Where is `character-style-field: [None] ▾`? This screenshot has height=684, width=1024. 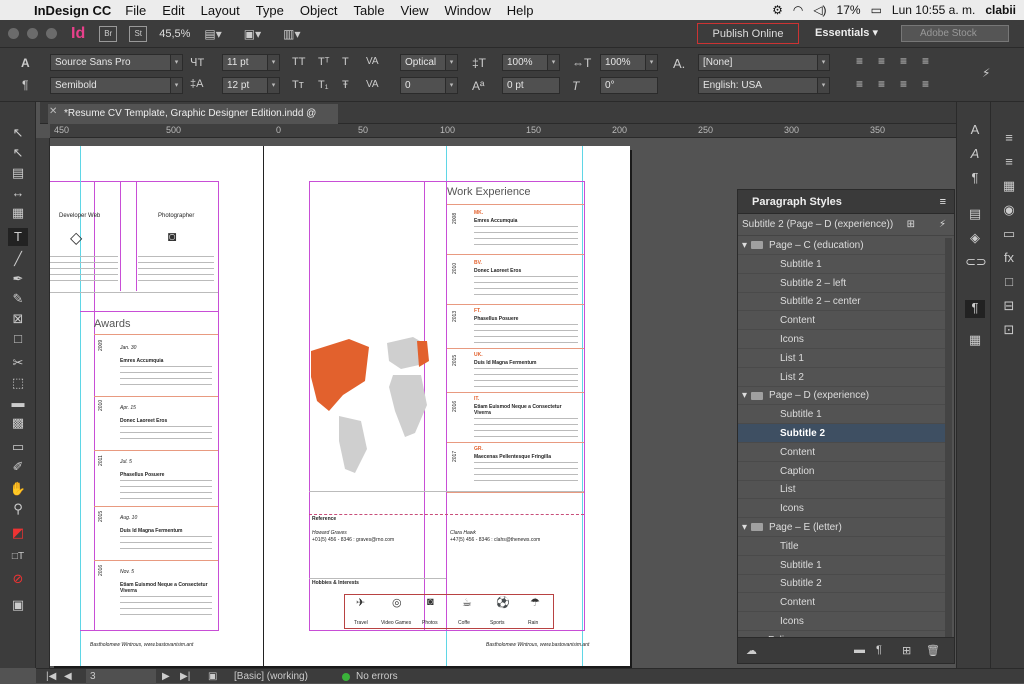 character-style-field: [None] ▾ is located at coordinates (764, 62).